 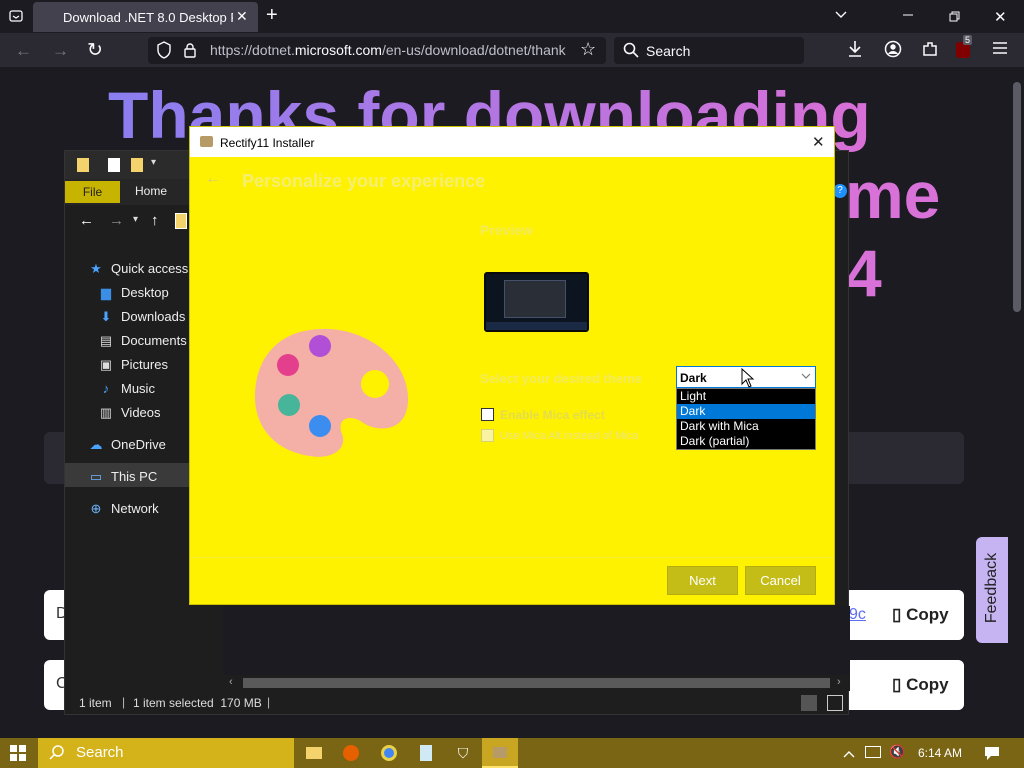 What do you see at coordinates (331, 392) in the screenshot?
I see `palette-icon` at bounding box center [331, 392].